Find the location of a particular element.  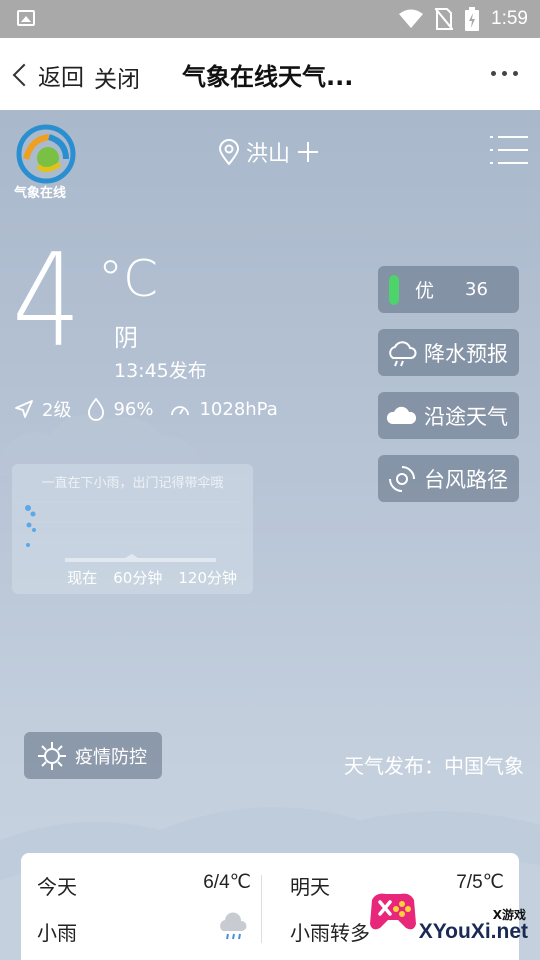

forecast-day: 今天 is located at coordinates (57, 887).